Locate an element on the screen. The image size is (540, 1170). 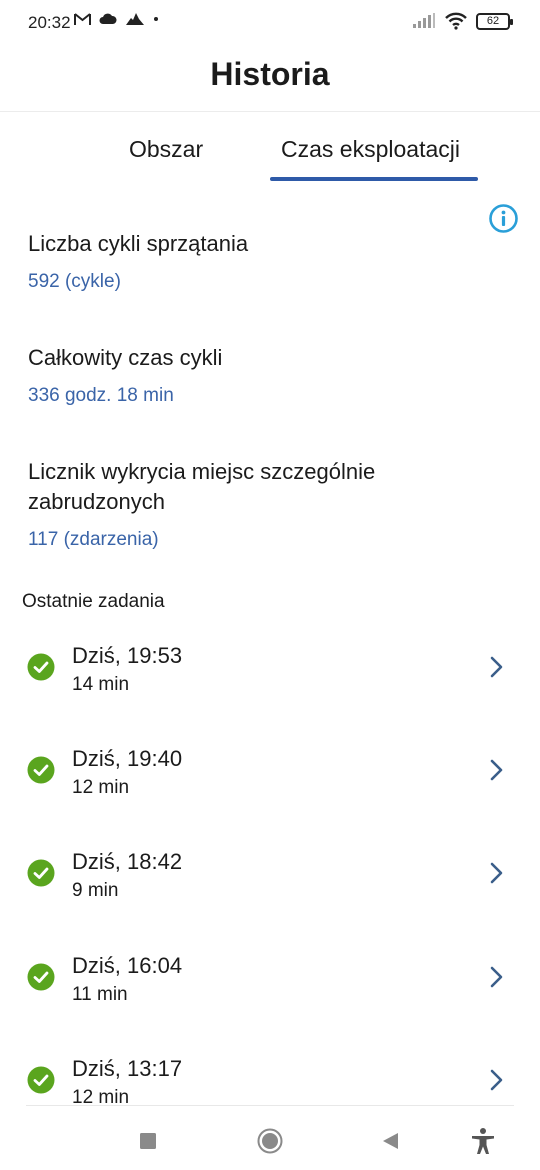
task-time: Dziś, 13:17 is located at coordinates (127, 1068).